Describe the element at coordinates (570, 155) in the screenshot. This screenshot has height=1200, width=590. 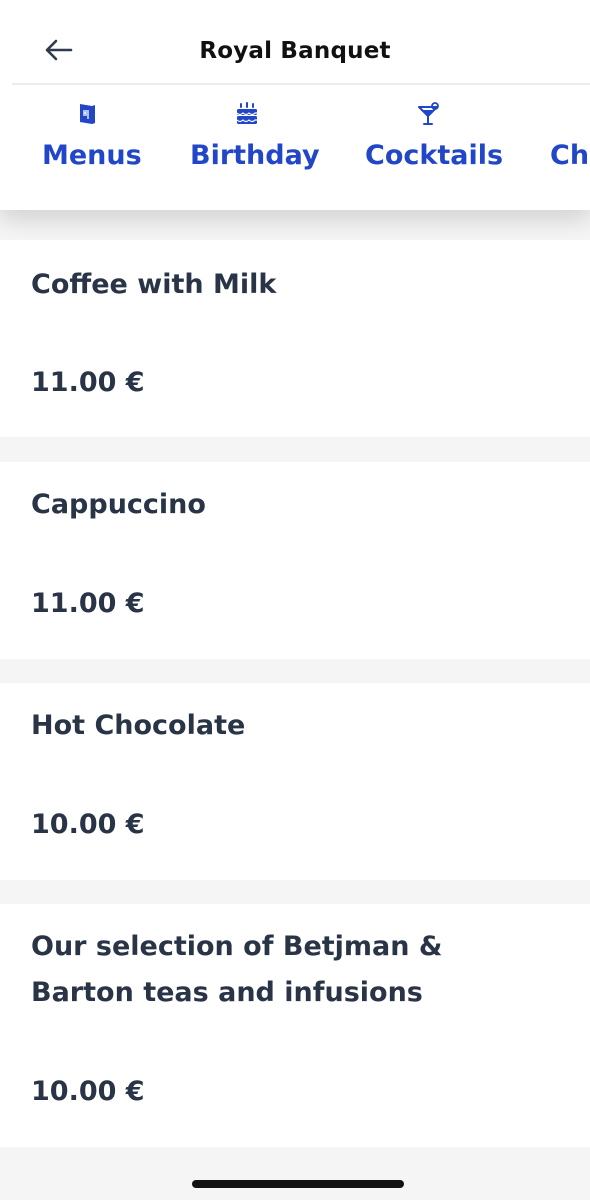
I see `tab-partial-label: Cha` at that location.